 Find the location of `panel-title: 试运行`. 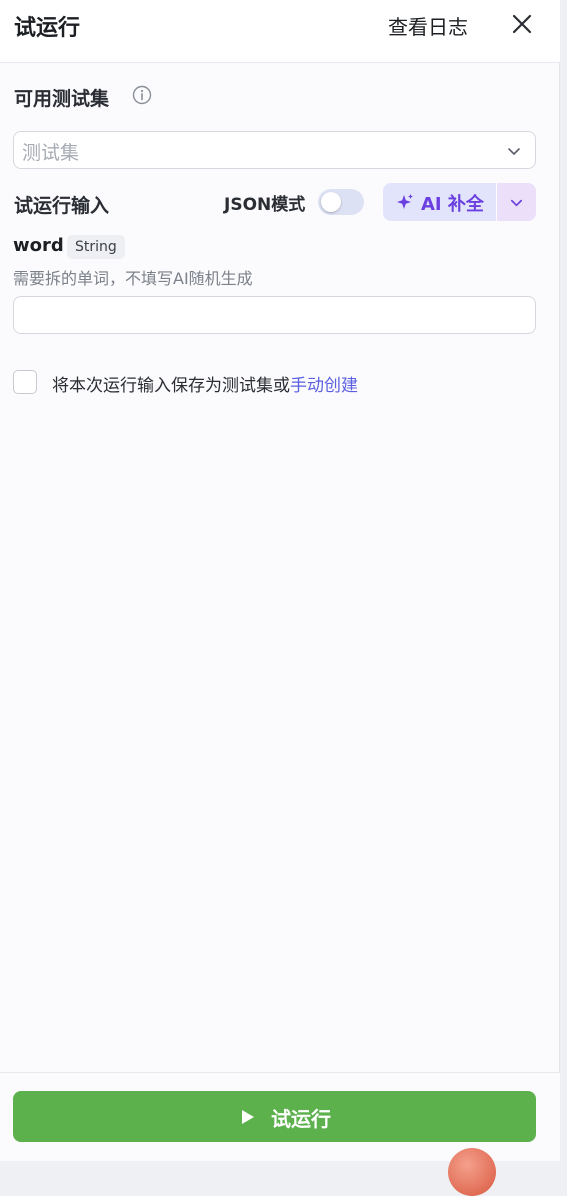

panel-title: 试运行 is located at coordinates (47, 28).